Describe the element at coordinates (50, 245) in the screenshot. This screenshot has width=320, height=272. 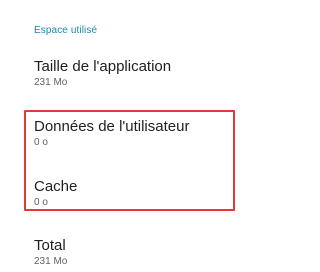
I see `total-label: Total` at that location.